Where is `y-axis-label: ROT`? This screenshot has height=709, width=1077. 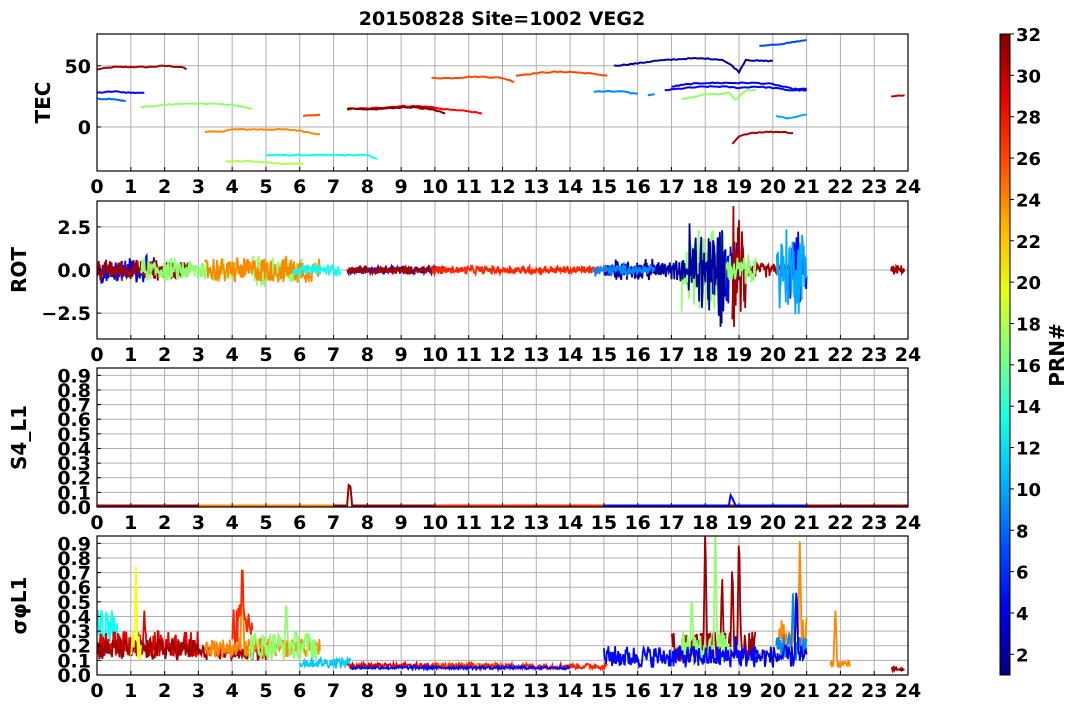 y-axis-label: ROT is located at coordinates (19, 270).